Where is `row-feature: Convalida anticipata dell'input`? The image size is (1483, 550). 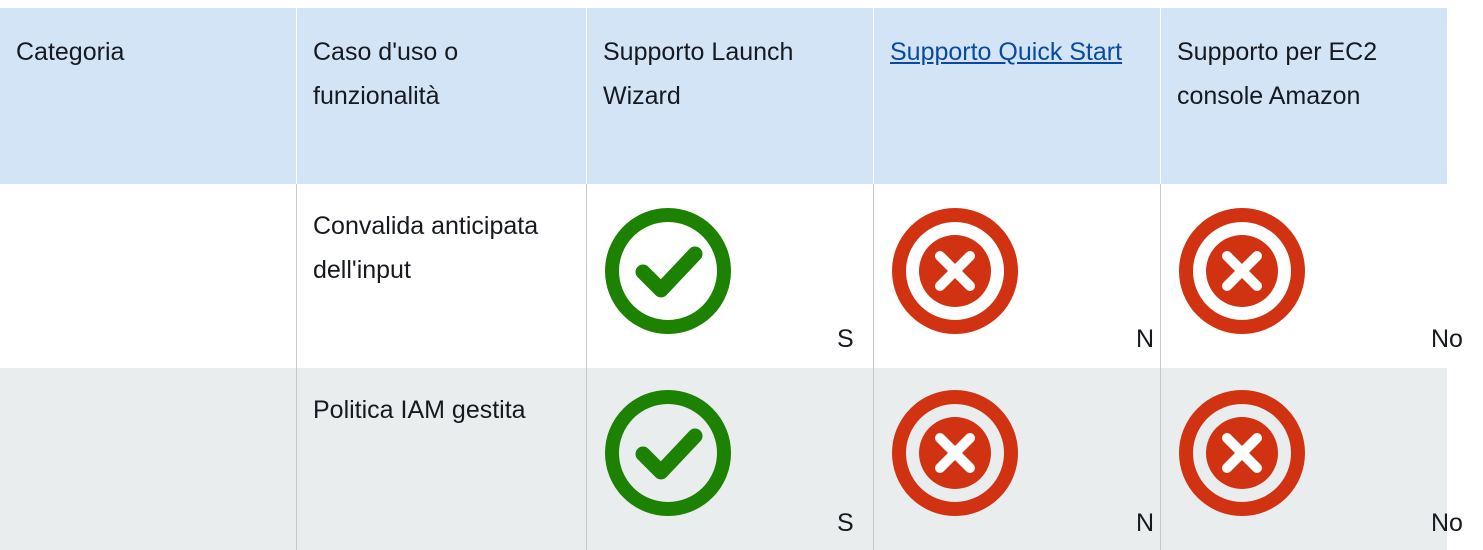 row-feature: Convalida anticipata dell'input is located at coordinates (441, 276).